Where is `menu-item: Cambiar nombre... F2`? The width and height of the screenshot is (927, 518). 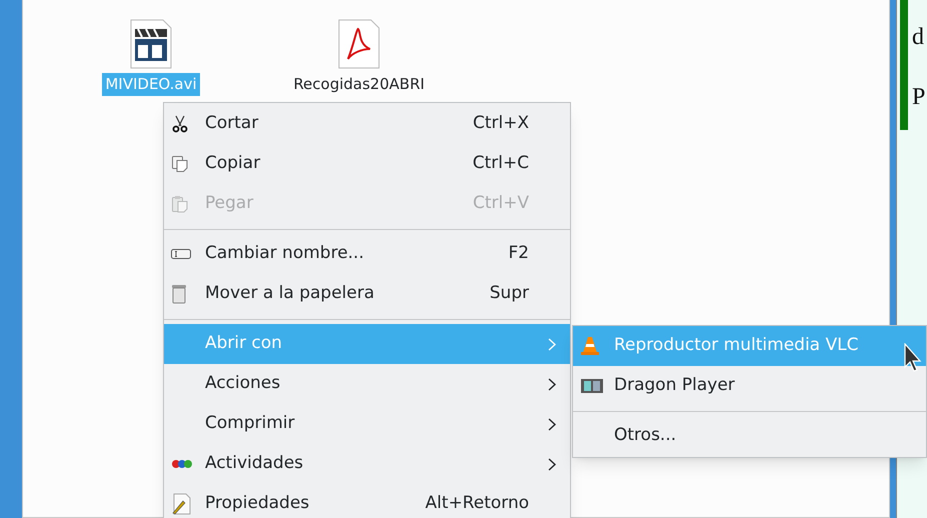 menu-item: Cambiar nombre... F2 is located at coordinates (367, 254).